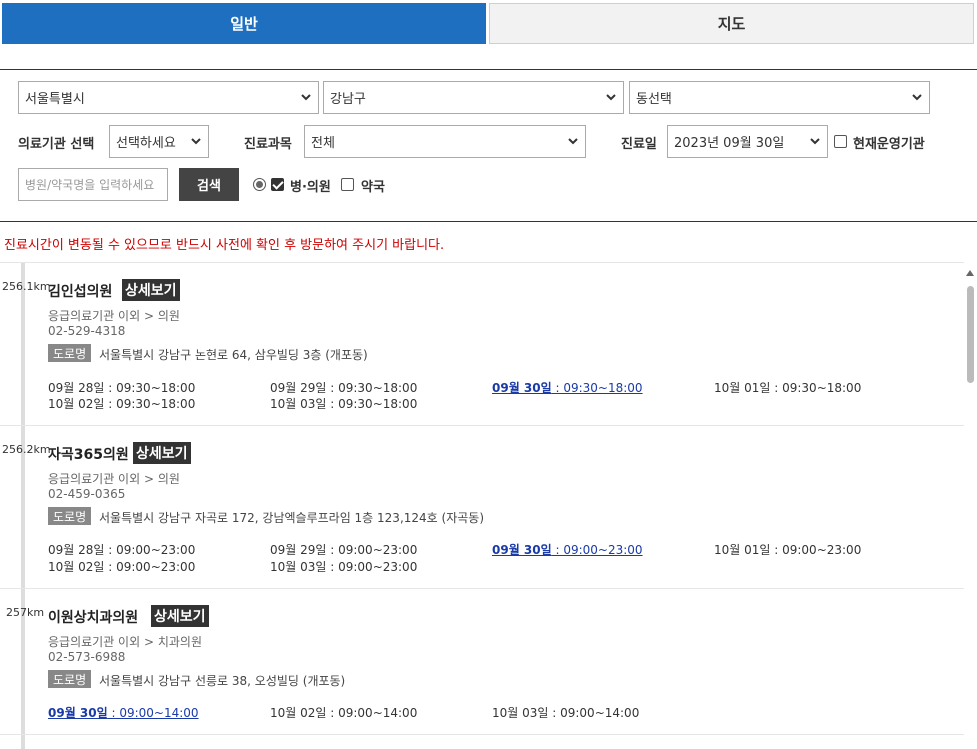 The image size is (977, 749). I want to click on scroll-thumb, so click(970, 334).